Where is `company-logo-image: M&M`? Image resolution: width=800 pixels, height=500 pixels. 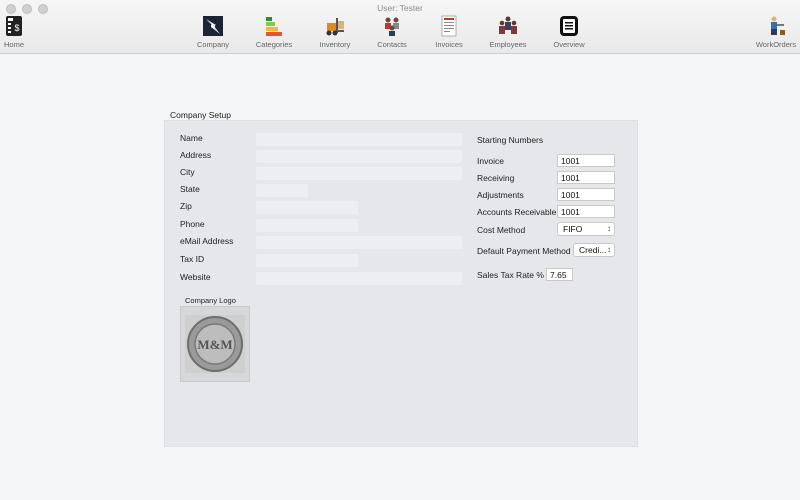
company-logo-image: M&M is located at coordinates (215, 344).